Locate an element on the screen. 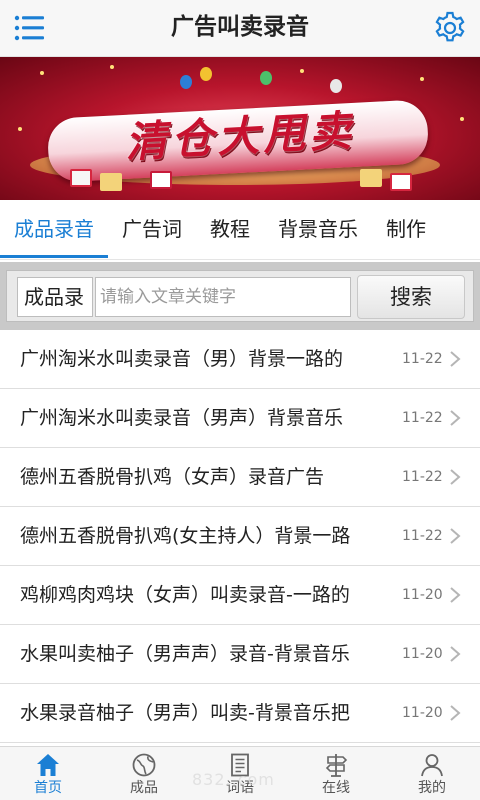 The height and width of the screenshot is (800, 480). tab-ad-copy: 广告词 is located at coordinates (152, 229).